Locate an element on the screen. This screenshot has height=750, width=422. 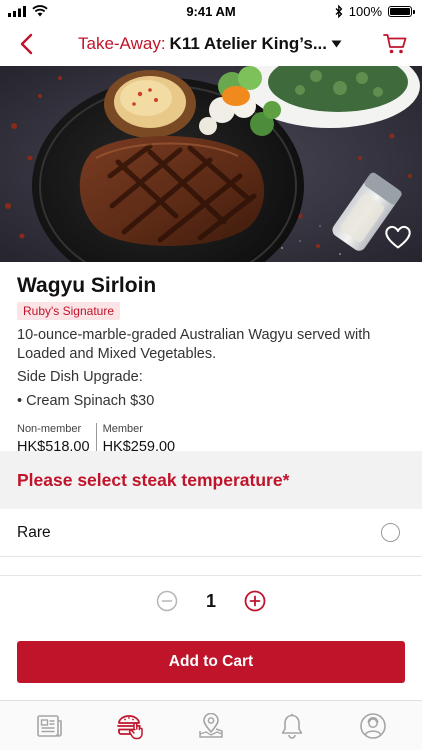
battery-level is located at coordinates (400, 11).